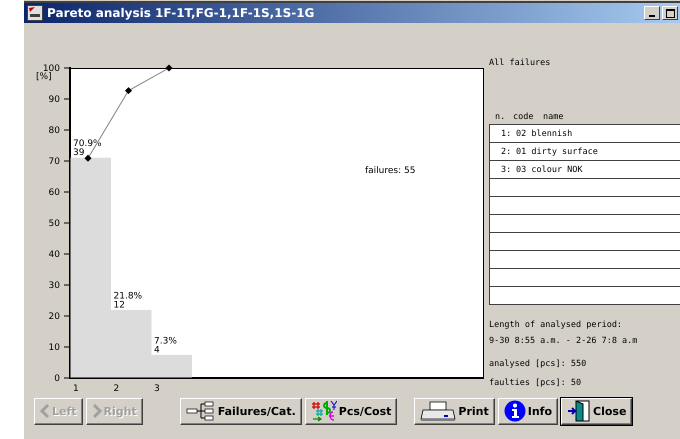 This screenshot has height=439, width=680. What do you see at coordinates (165, 341) in the screenshot?
I see `value-label: 7.3%` at bounding box center [165, 341].